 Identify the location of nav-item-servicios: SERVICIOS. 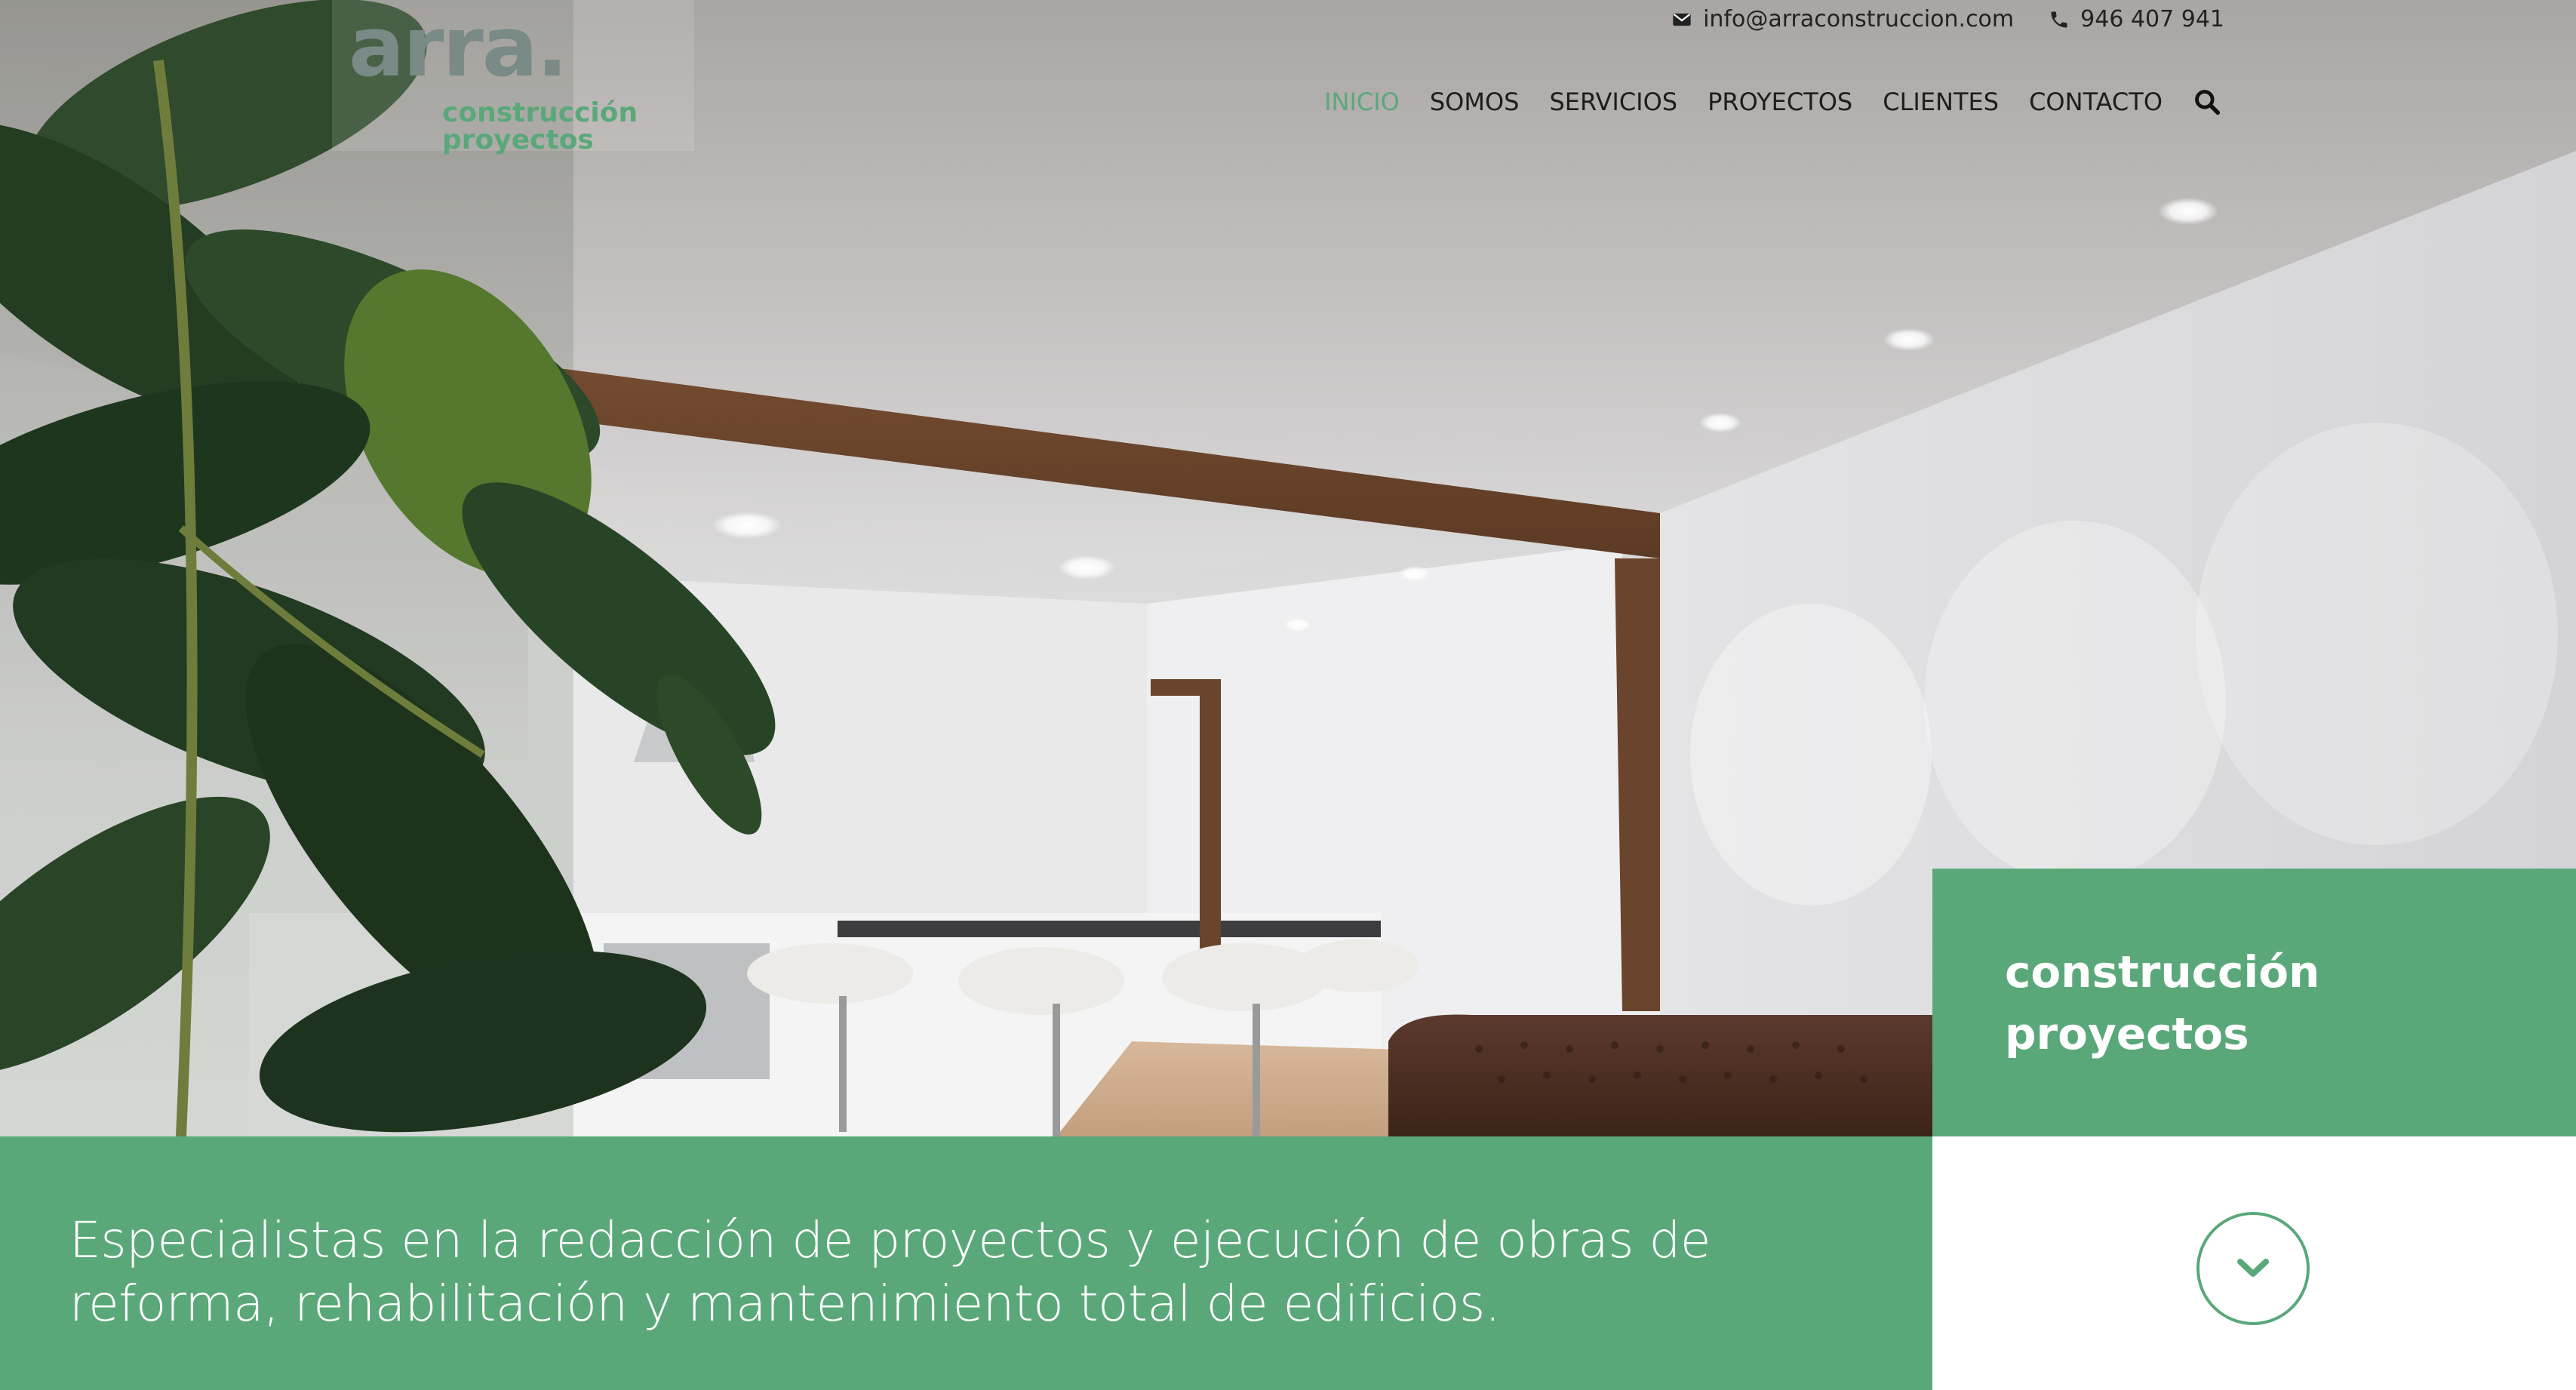
(1613, 102).